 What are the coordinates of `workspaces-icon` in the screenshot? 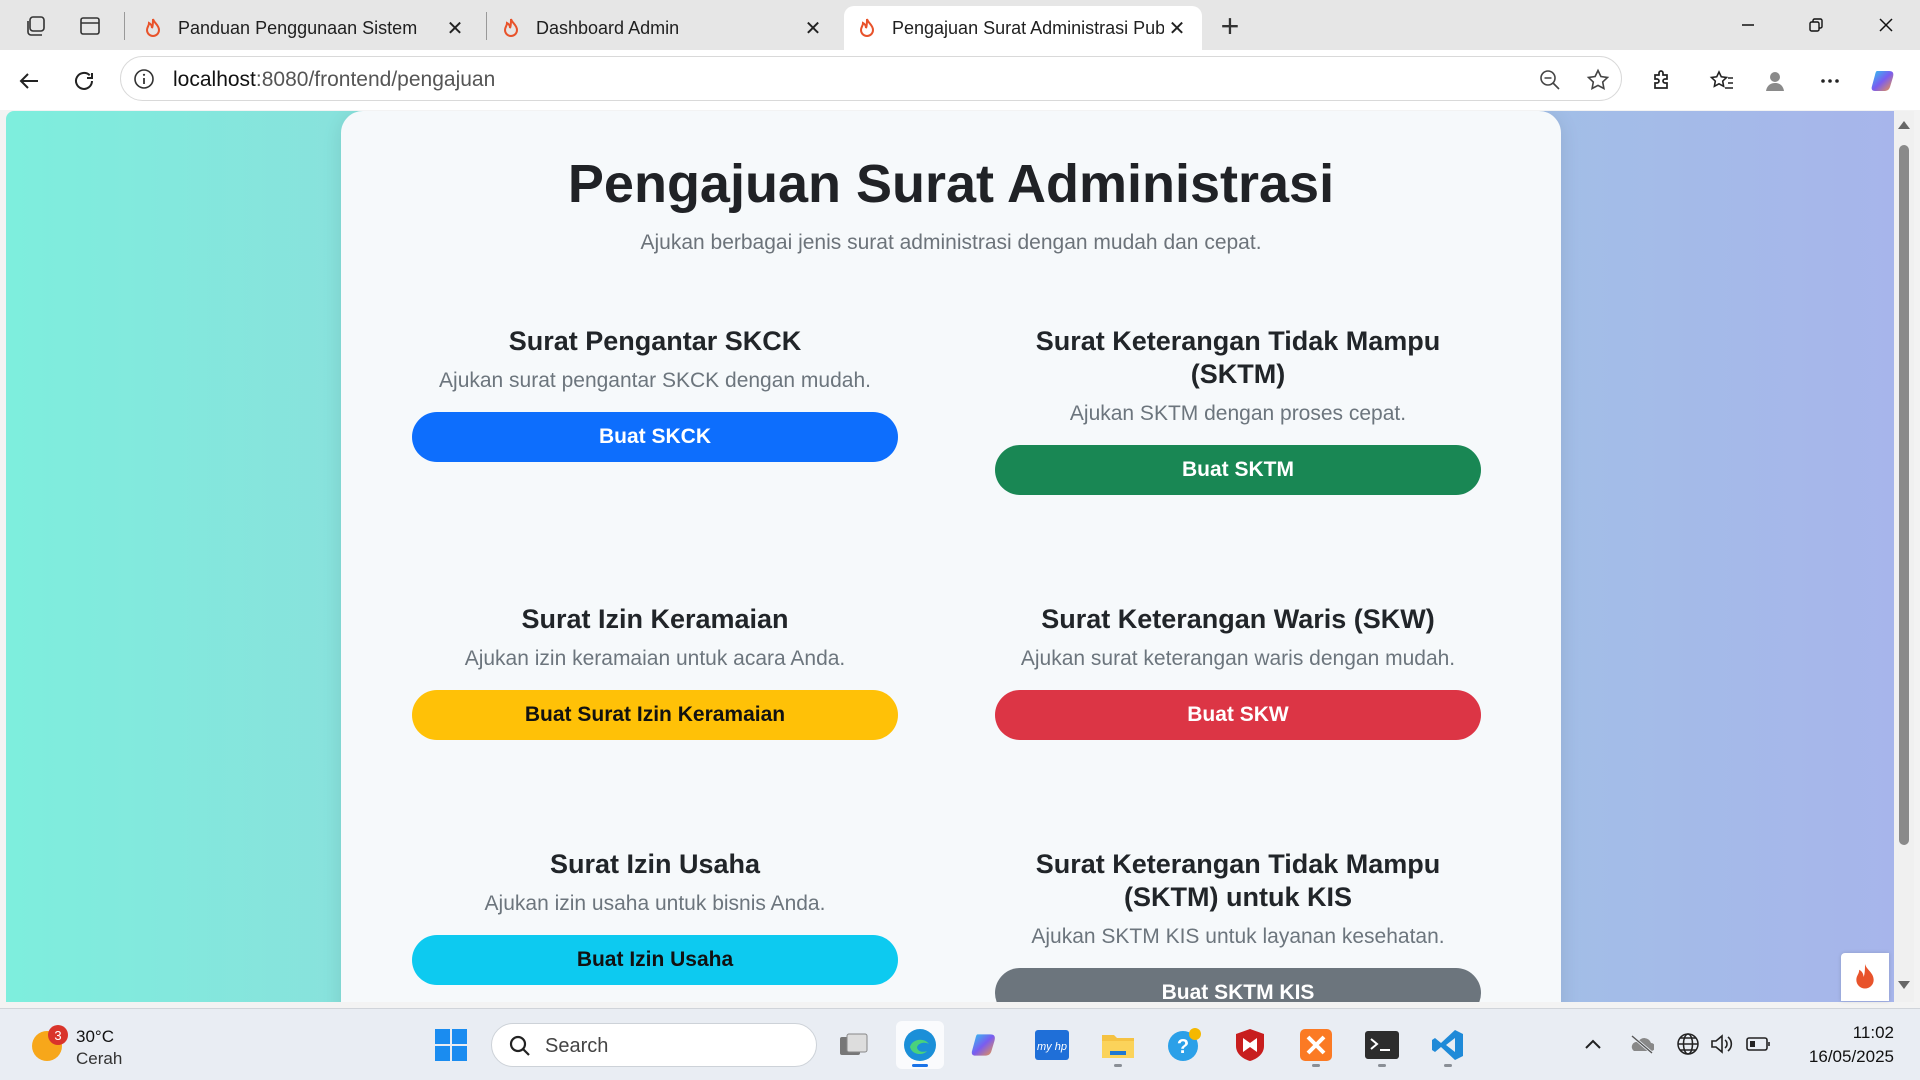 It's located at (36, 26).